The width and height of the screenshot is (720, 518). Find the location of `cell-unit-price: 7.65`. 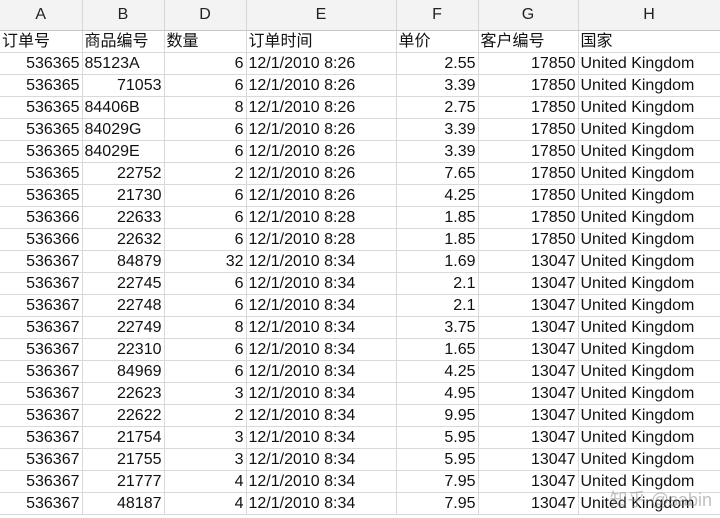

cell-unit-price: 7.65 is located at coordinates (437, 173).